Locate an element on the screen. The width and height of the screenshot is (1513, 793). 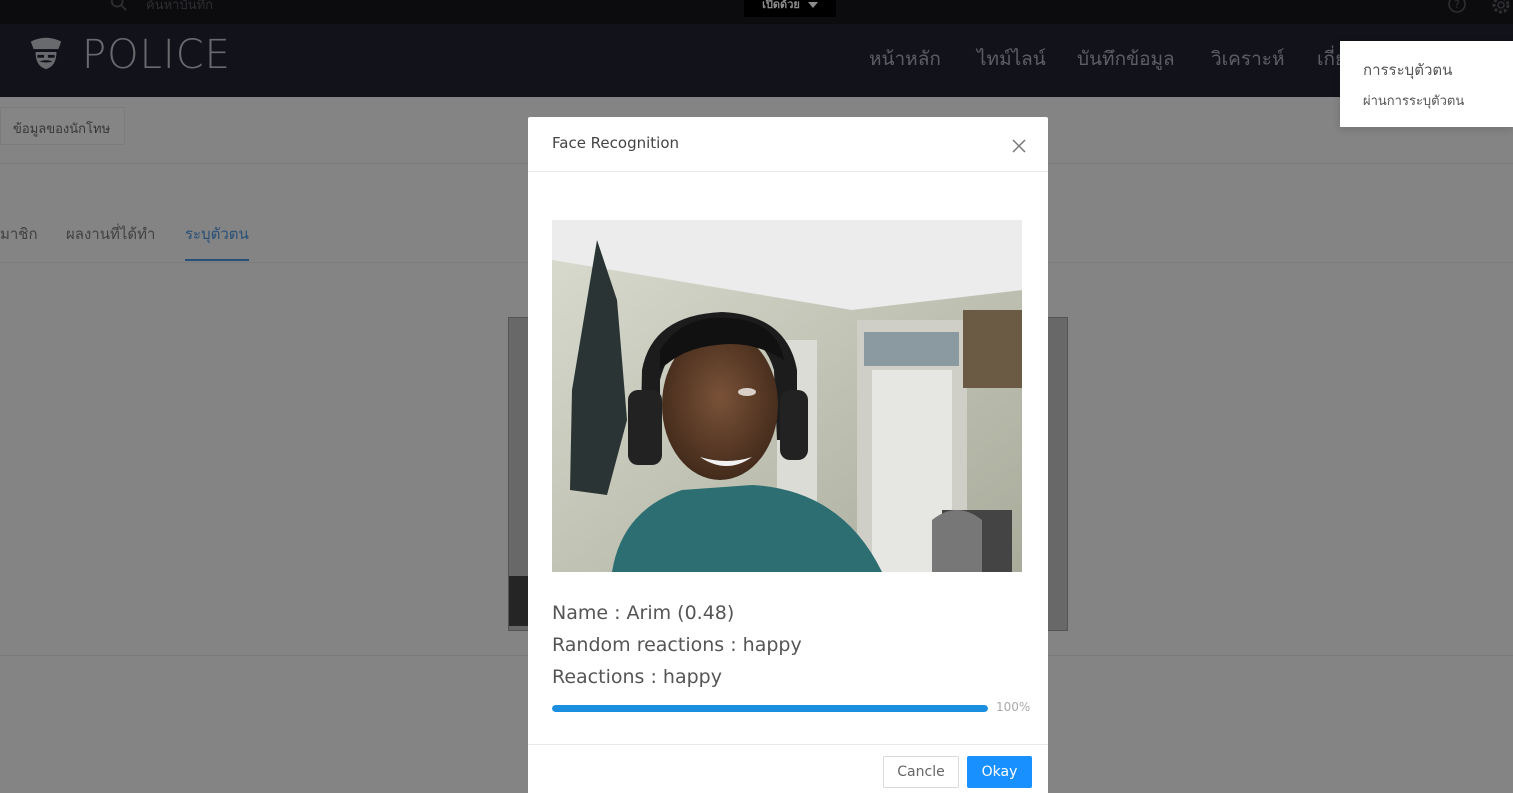
menu-item-identified: ผ่านการระบุตัวตน is located at coordinates (1413, 100).